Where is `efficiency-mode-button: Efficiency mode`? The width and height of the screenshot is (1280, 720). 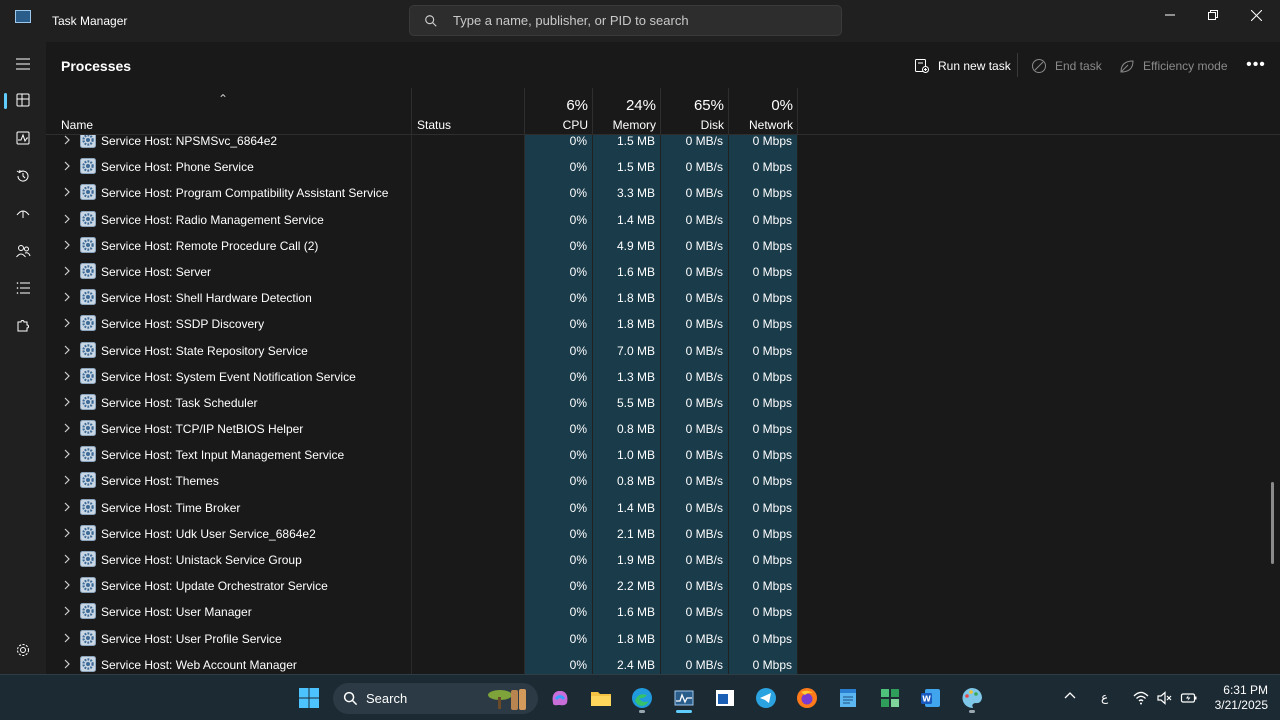 efficiency-mode-button: Efficiency mode is located at coordinates (1173, 66).